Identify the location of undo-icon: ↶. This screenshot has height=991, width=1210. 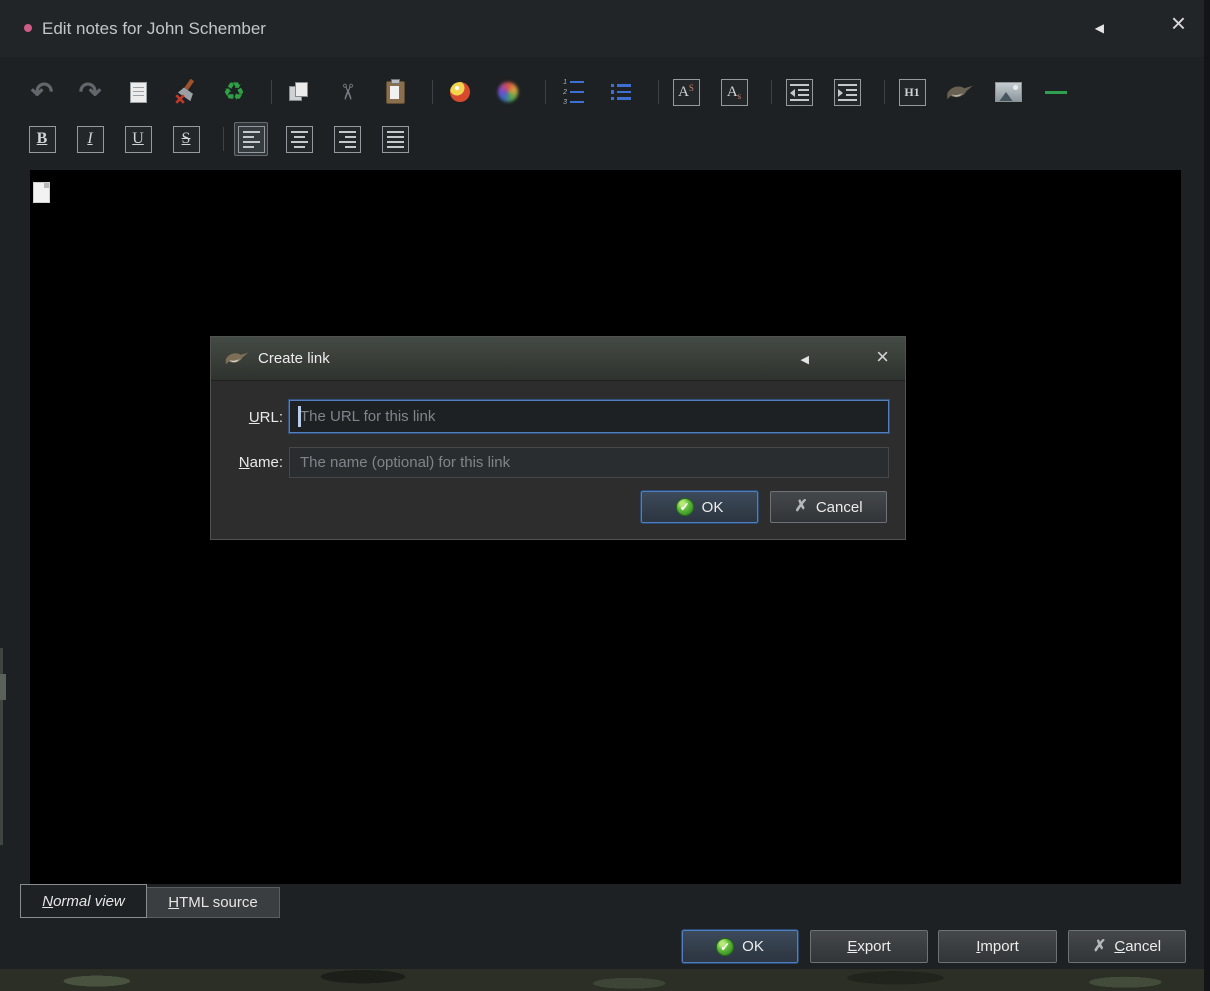
(42, 91).